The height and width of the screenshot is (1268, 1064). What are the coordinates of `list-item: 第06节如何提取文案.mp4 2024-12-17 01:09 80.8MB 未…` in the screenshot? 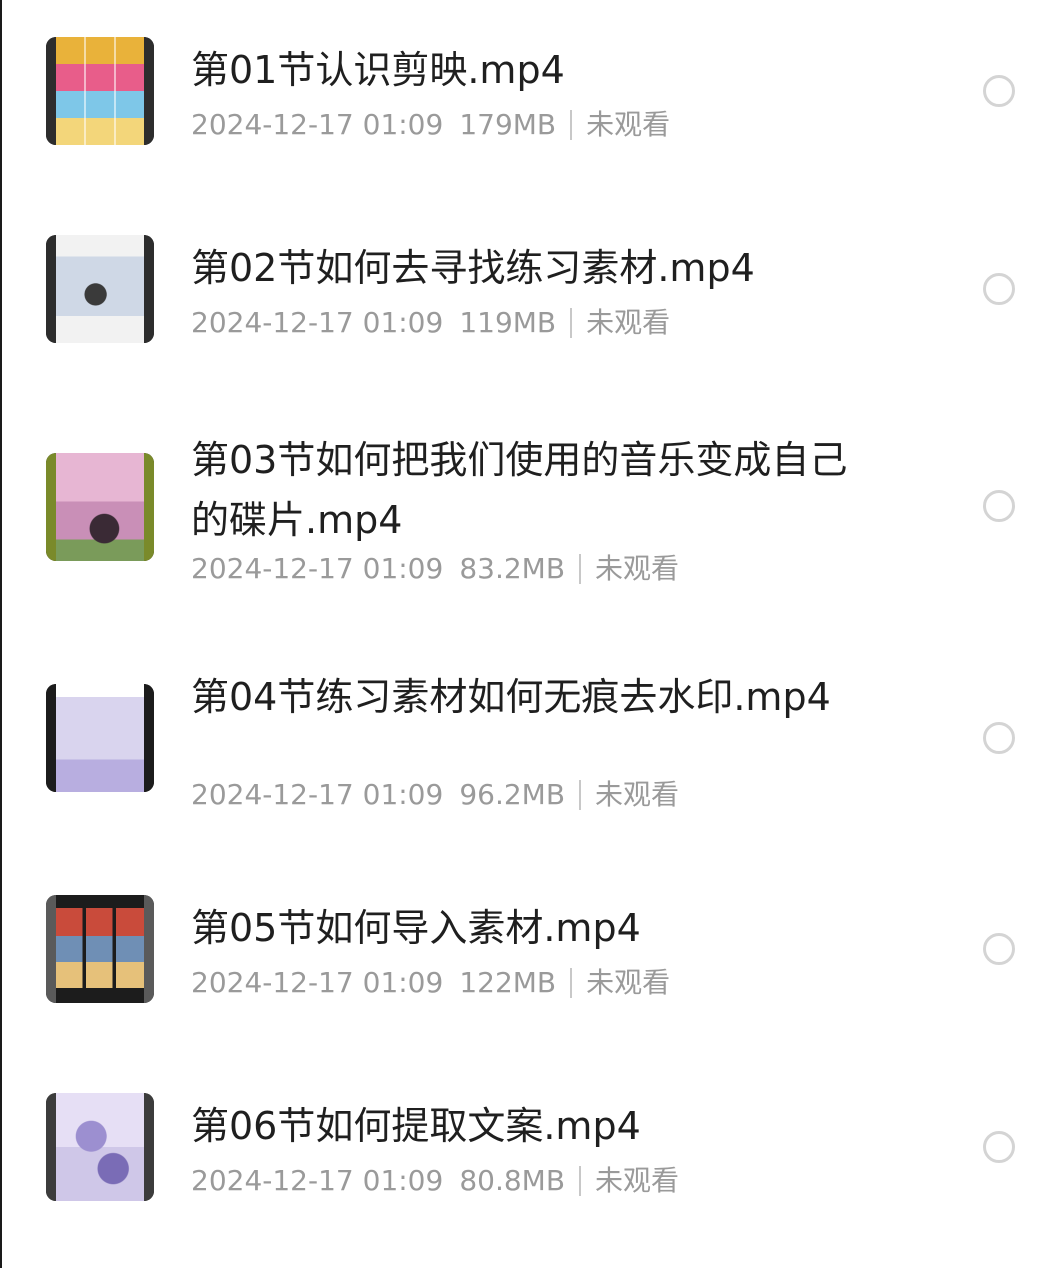 It's located at (532, 1146).